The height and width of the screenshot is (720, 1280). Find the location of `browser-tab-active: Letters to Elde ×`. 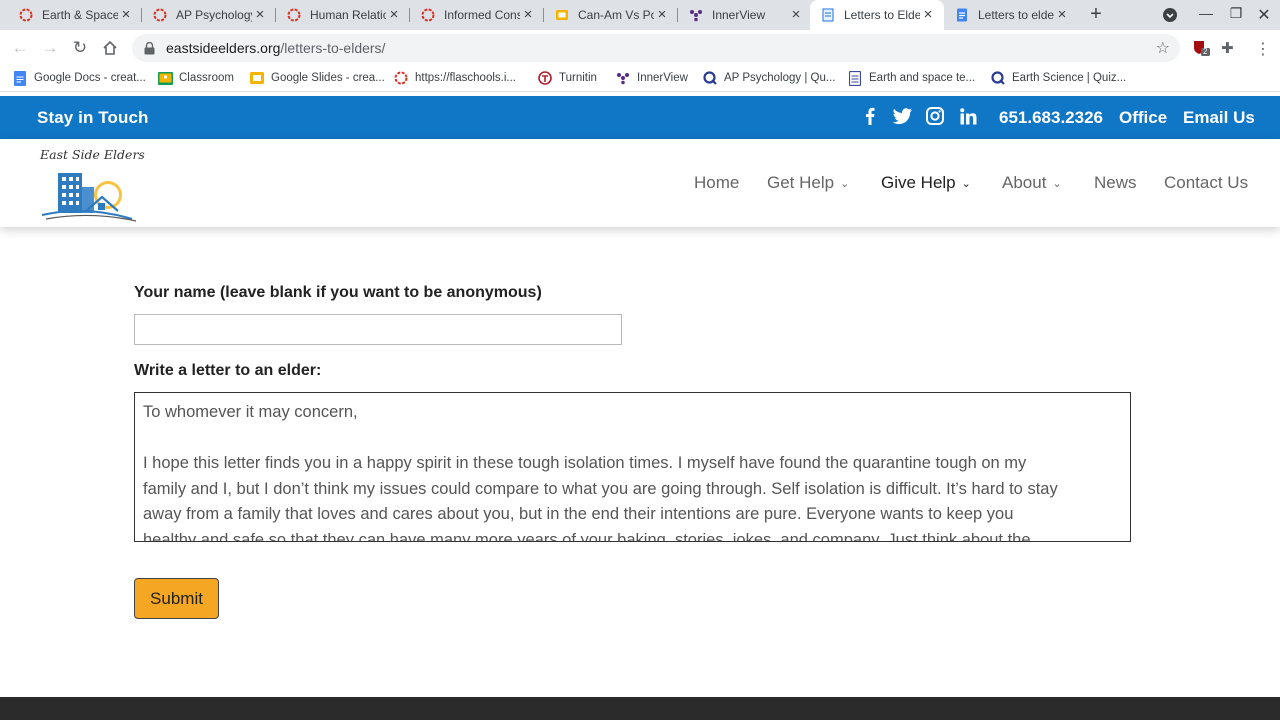

browser-tab-active: Letters to Elde × is located at coordinates (877, 15).